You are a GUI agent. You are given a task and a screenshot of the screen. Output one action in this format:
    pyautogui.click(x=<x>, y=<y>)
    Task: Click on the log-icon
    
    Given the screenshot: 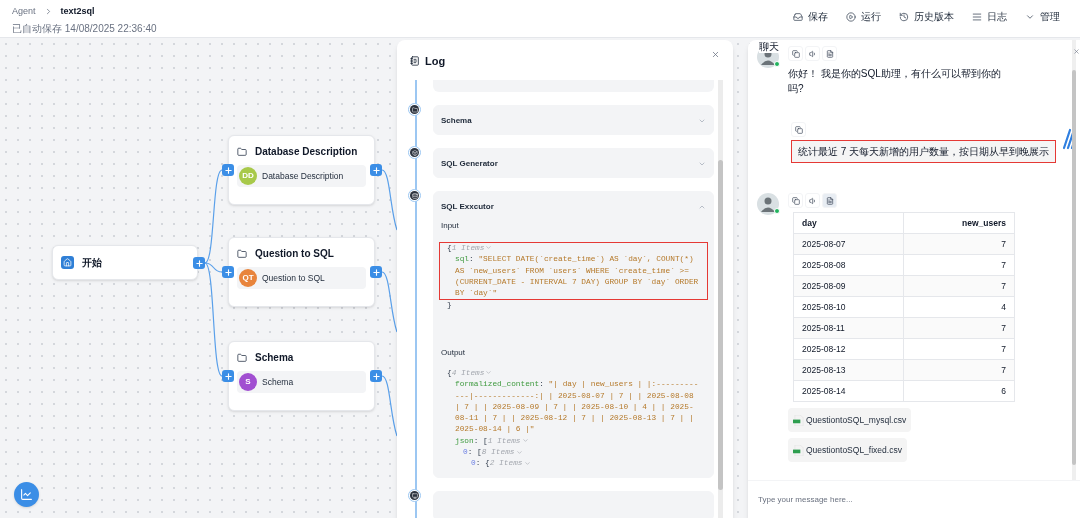 What is the action you would take?
    pyautogui.click(x=415, y=61)
    